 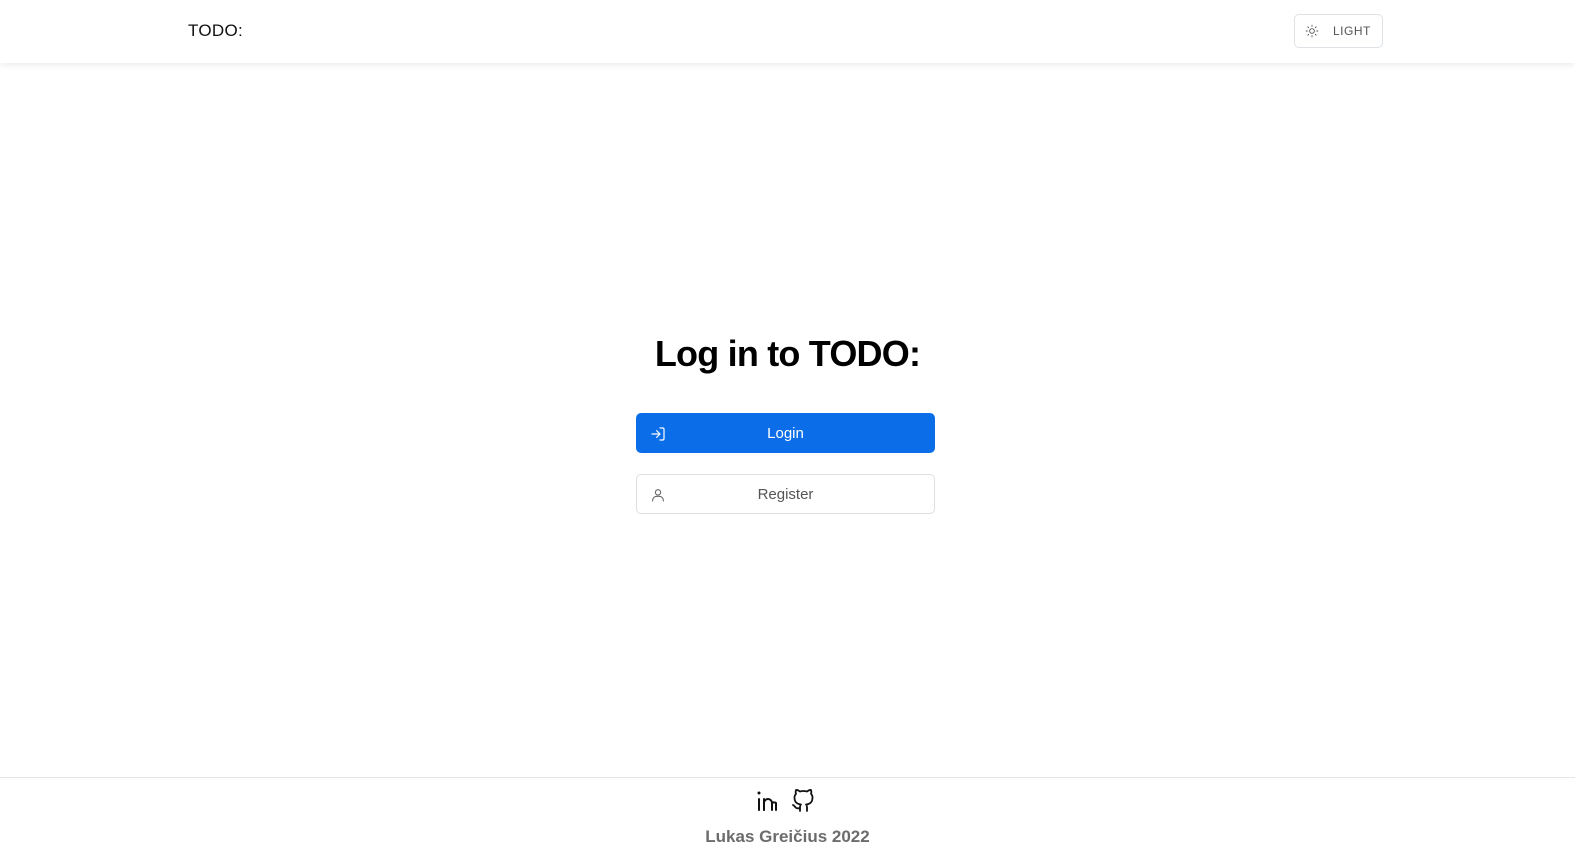 What do you see at coordinates (767, 801) in the screenshot?
I see `linkedin-icon` at bounding box center [767, 801].